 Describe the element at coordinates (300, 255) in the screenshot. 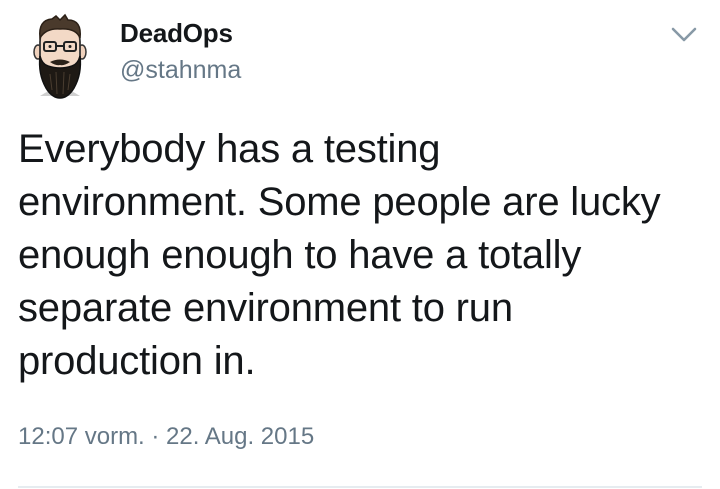

I see `tweet-text-line: enough enough to have a totally` at that location.